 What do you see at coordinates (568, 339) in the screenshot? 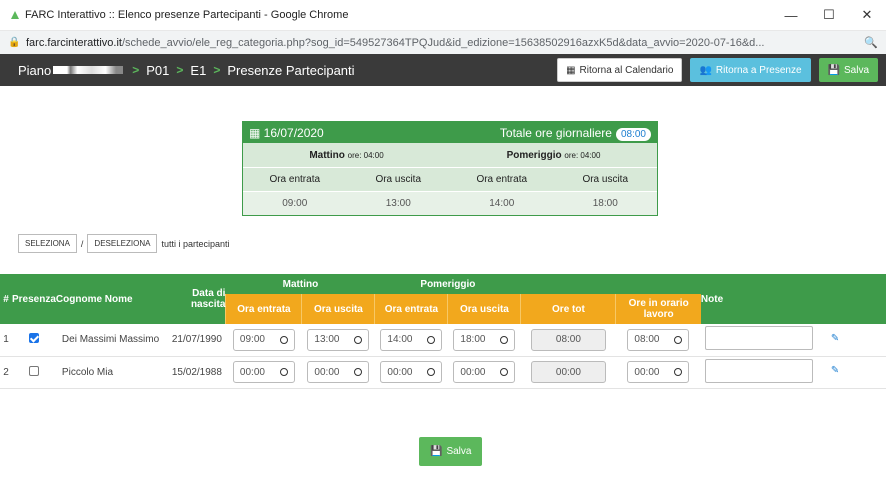
I see `total-hours: 08:00` at bounding box center [568, 339].